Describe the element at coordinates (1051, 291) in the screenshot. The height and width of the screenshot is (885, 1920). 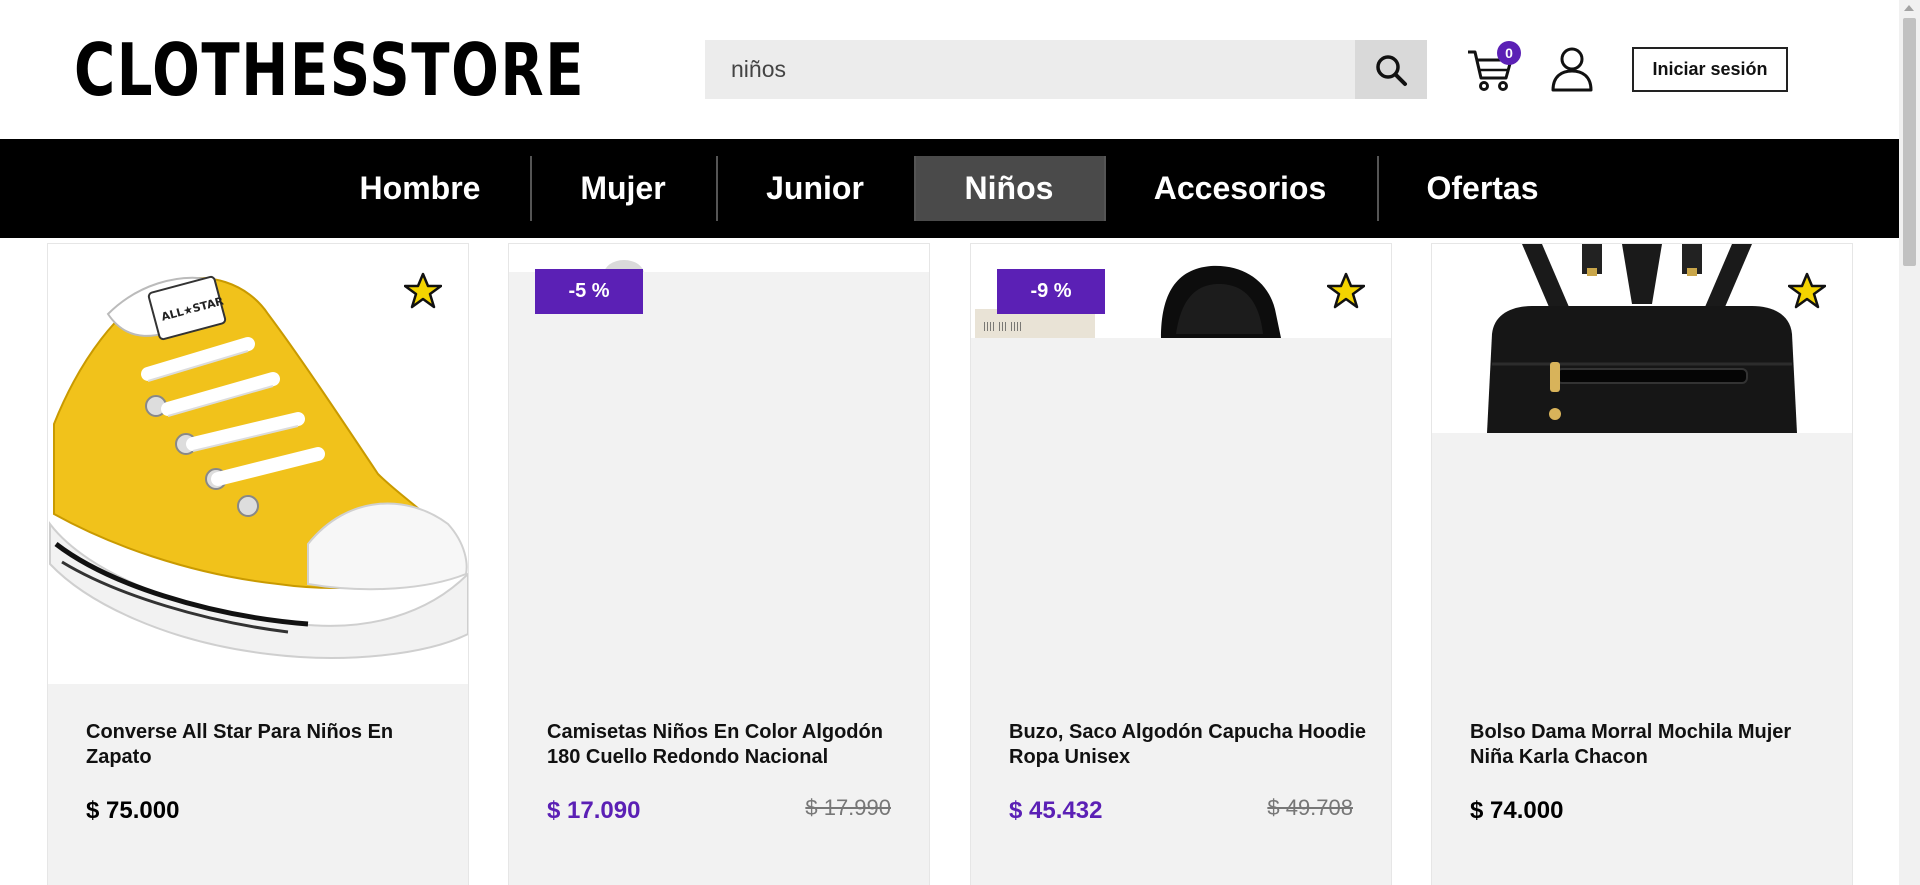
I see `discount-badge: -9 %` at that location.